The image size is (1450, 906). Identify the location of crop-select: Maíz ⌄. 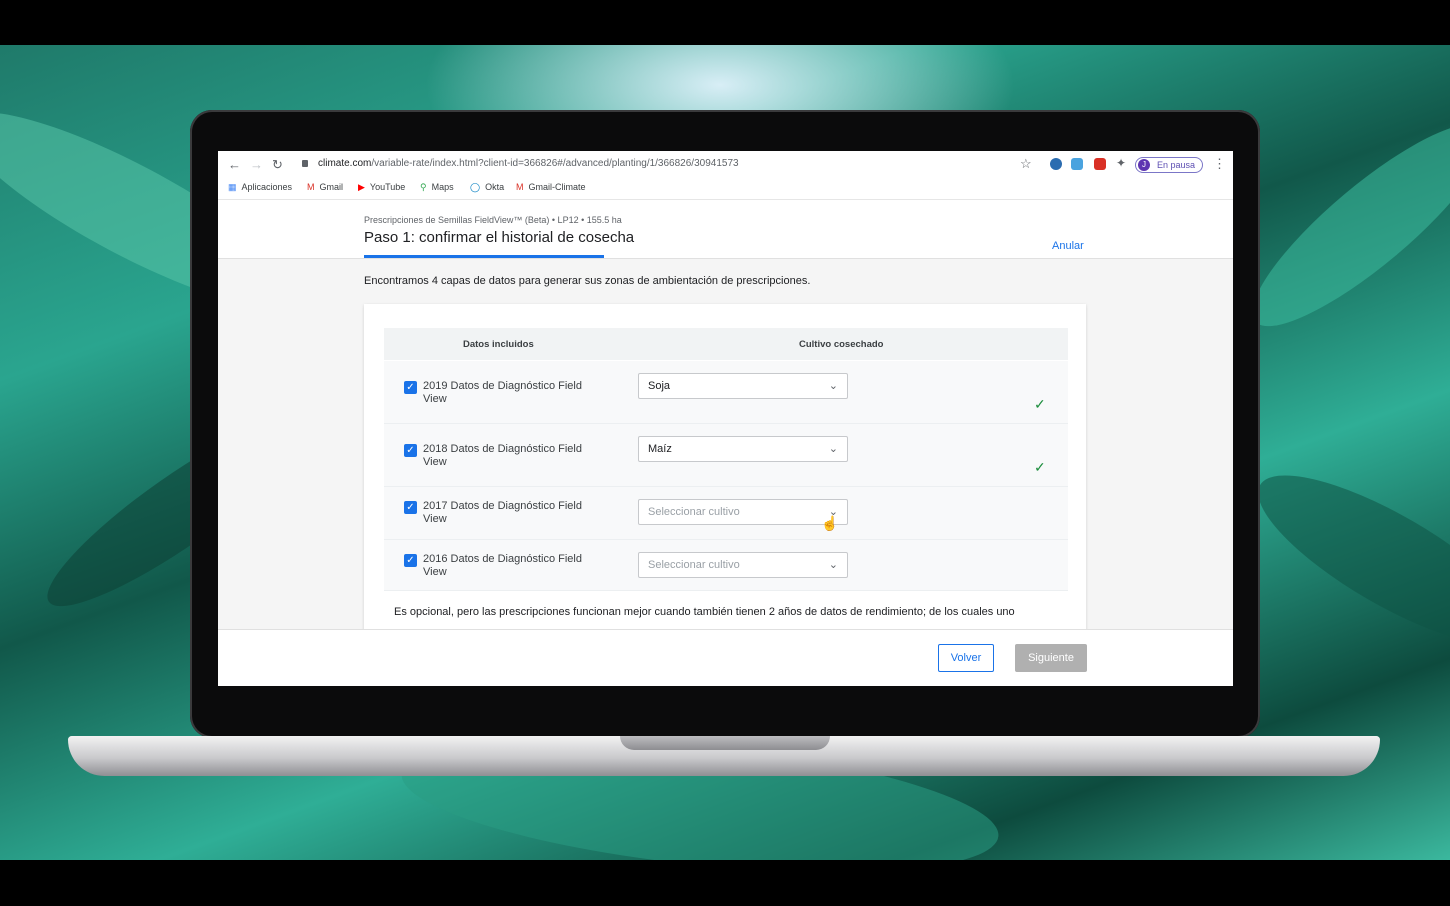
(743, 449).